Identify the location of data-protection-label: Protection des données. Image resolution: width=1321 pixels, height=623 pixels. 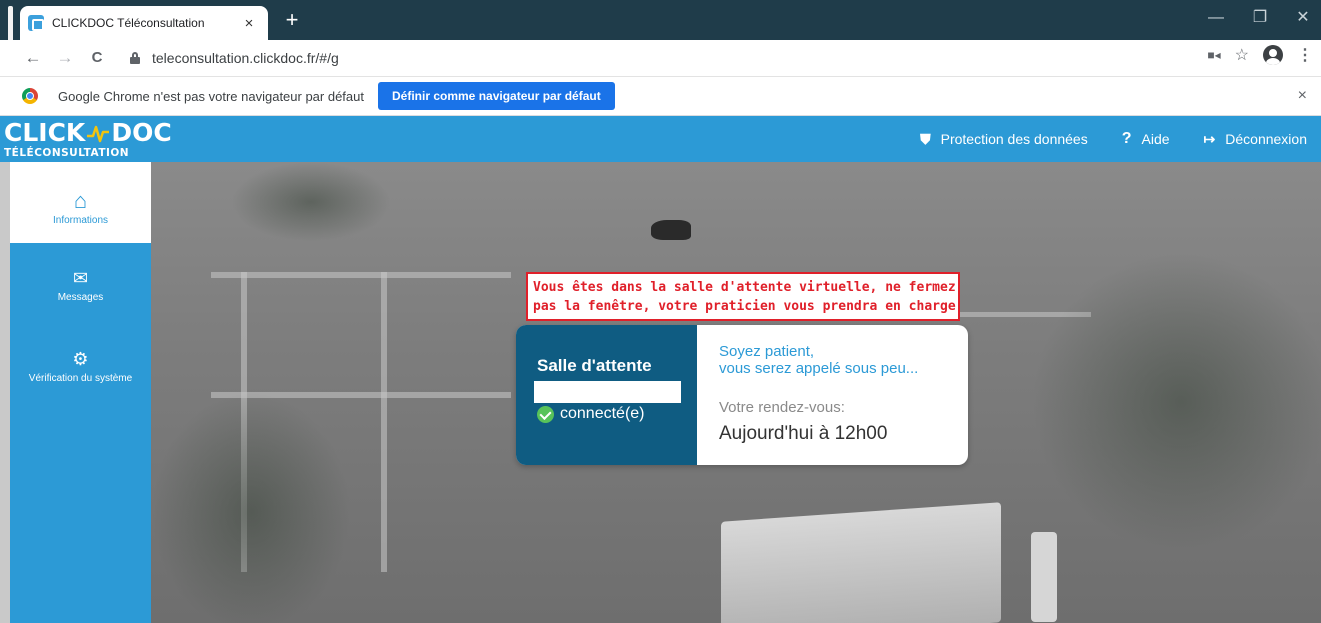
(1014, 139).